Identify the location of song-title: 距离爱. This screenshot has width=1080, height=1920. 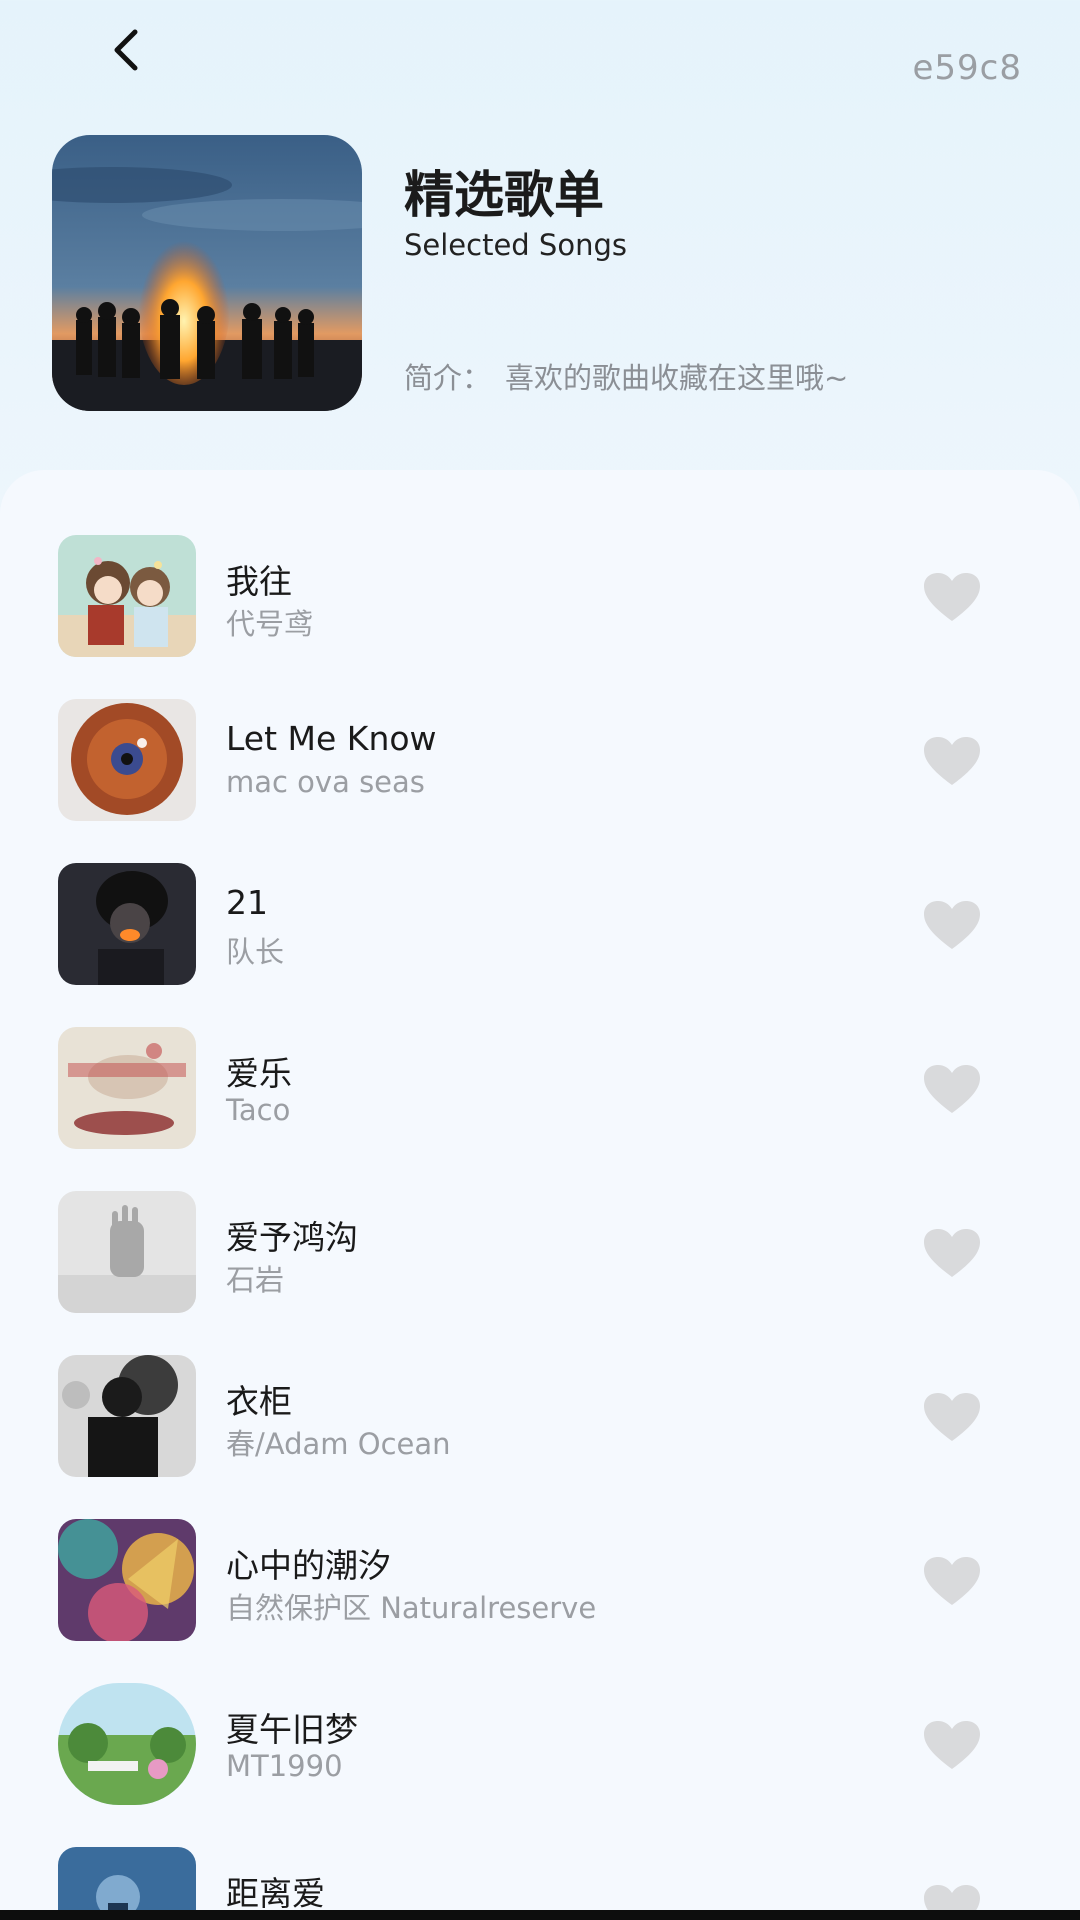
(275, 1893).